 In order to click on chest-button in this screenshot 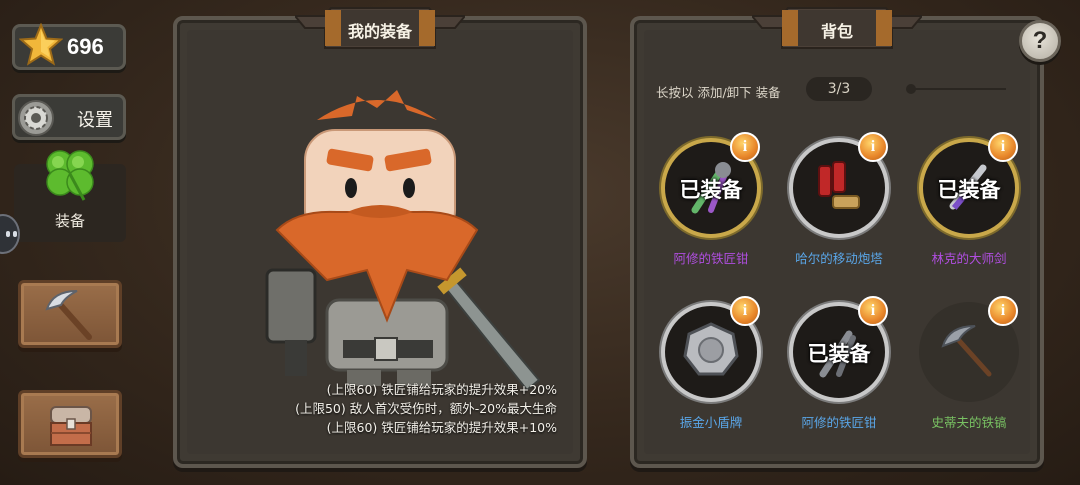, I will do `click(70, 424)`.